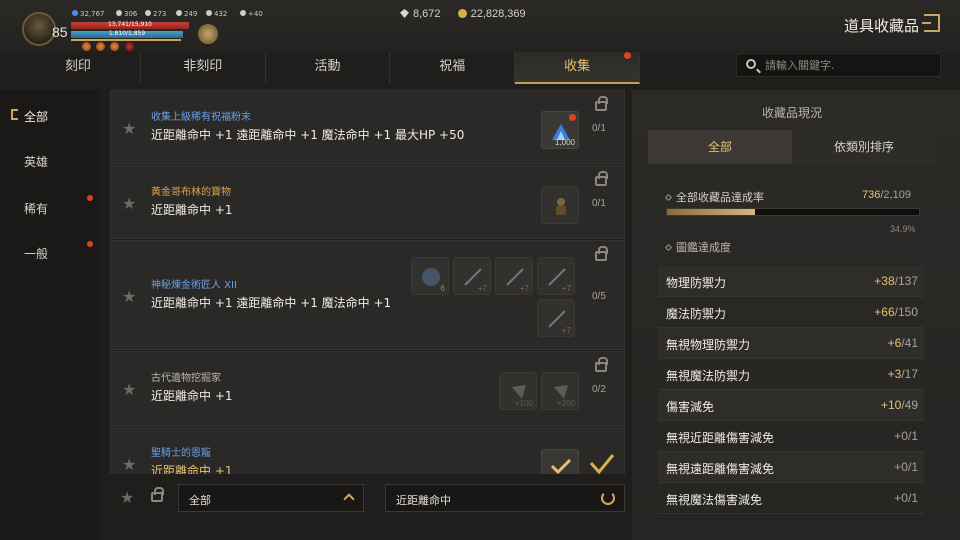 The height and width of the screenshot is (540, 960). What do you see at coordinates (896, 281) in the screenshot?
I see `stat-value: +38/137` at bounding box center [896, 281].